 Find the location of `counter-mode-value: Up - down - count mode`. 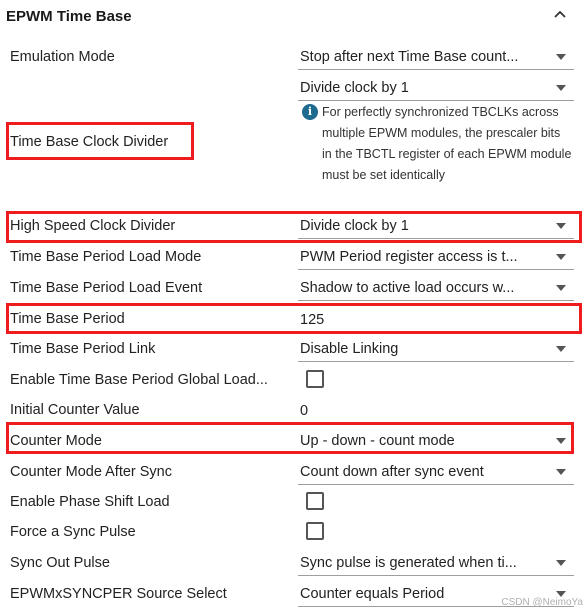

counter-mode-value: Up - down - count mode is located at coordinates (377, 441).